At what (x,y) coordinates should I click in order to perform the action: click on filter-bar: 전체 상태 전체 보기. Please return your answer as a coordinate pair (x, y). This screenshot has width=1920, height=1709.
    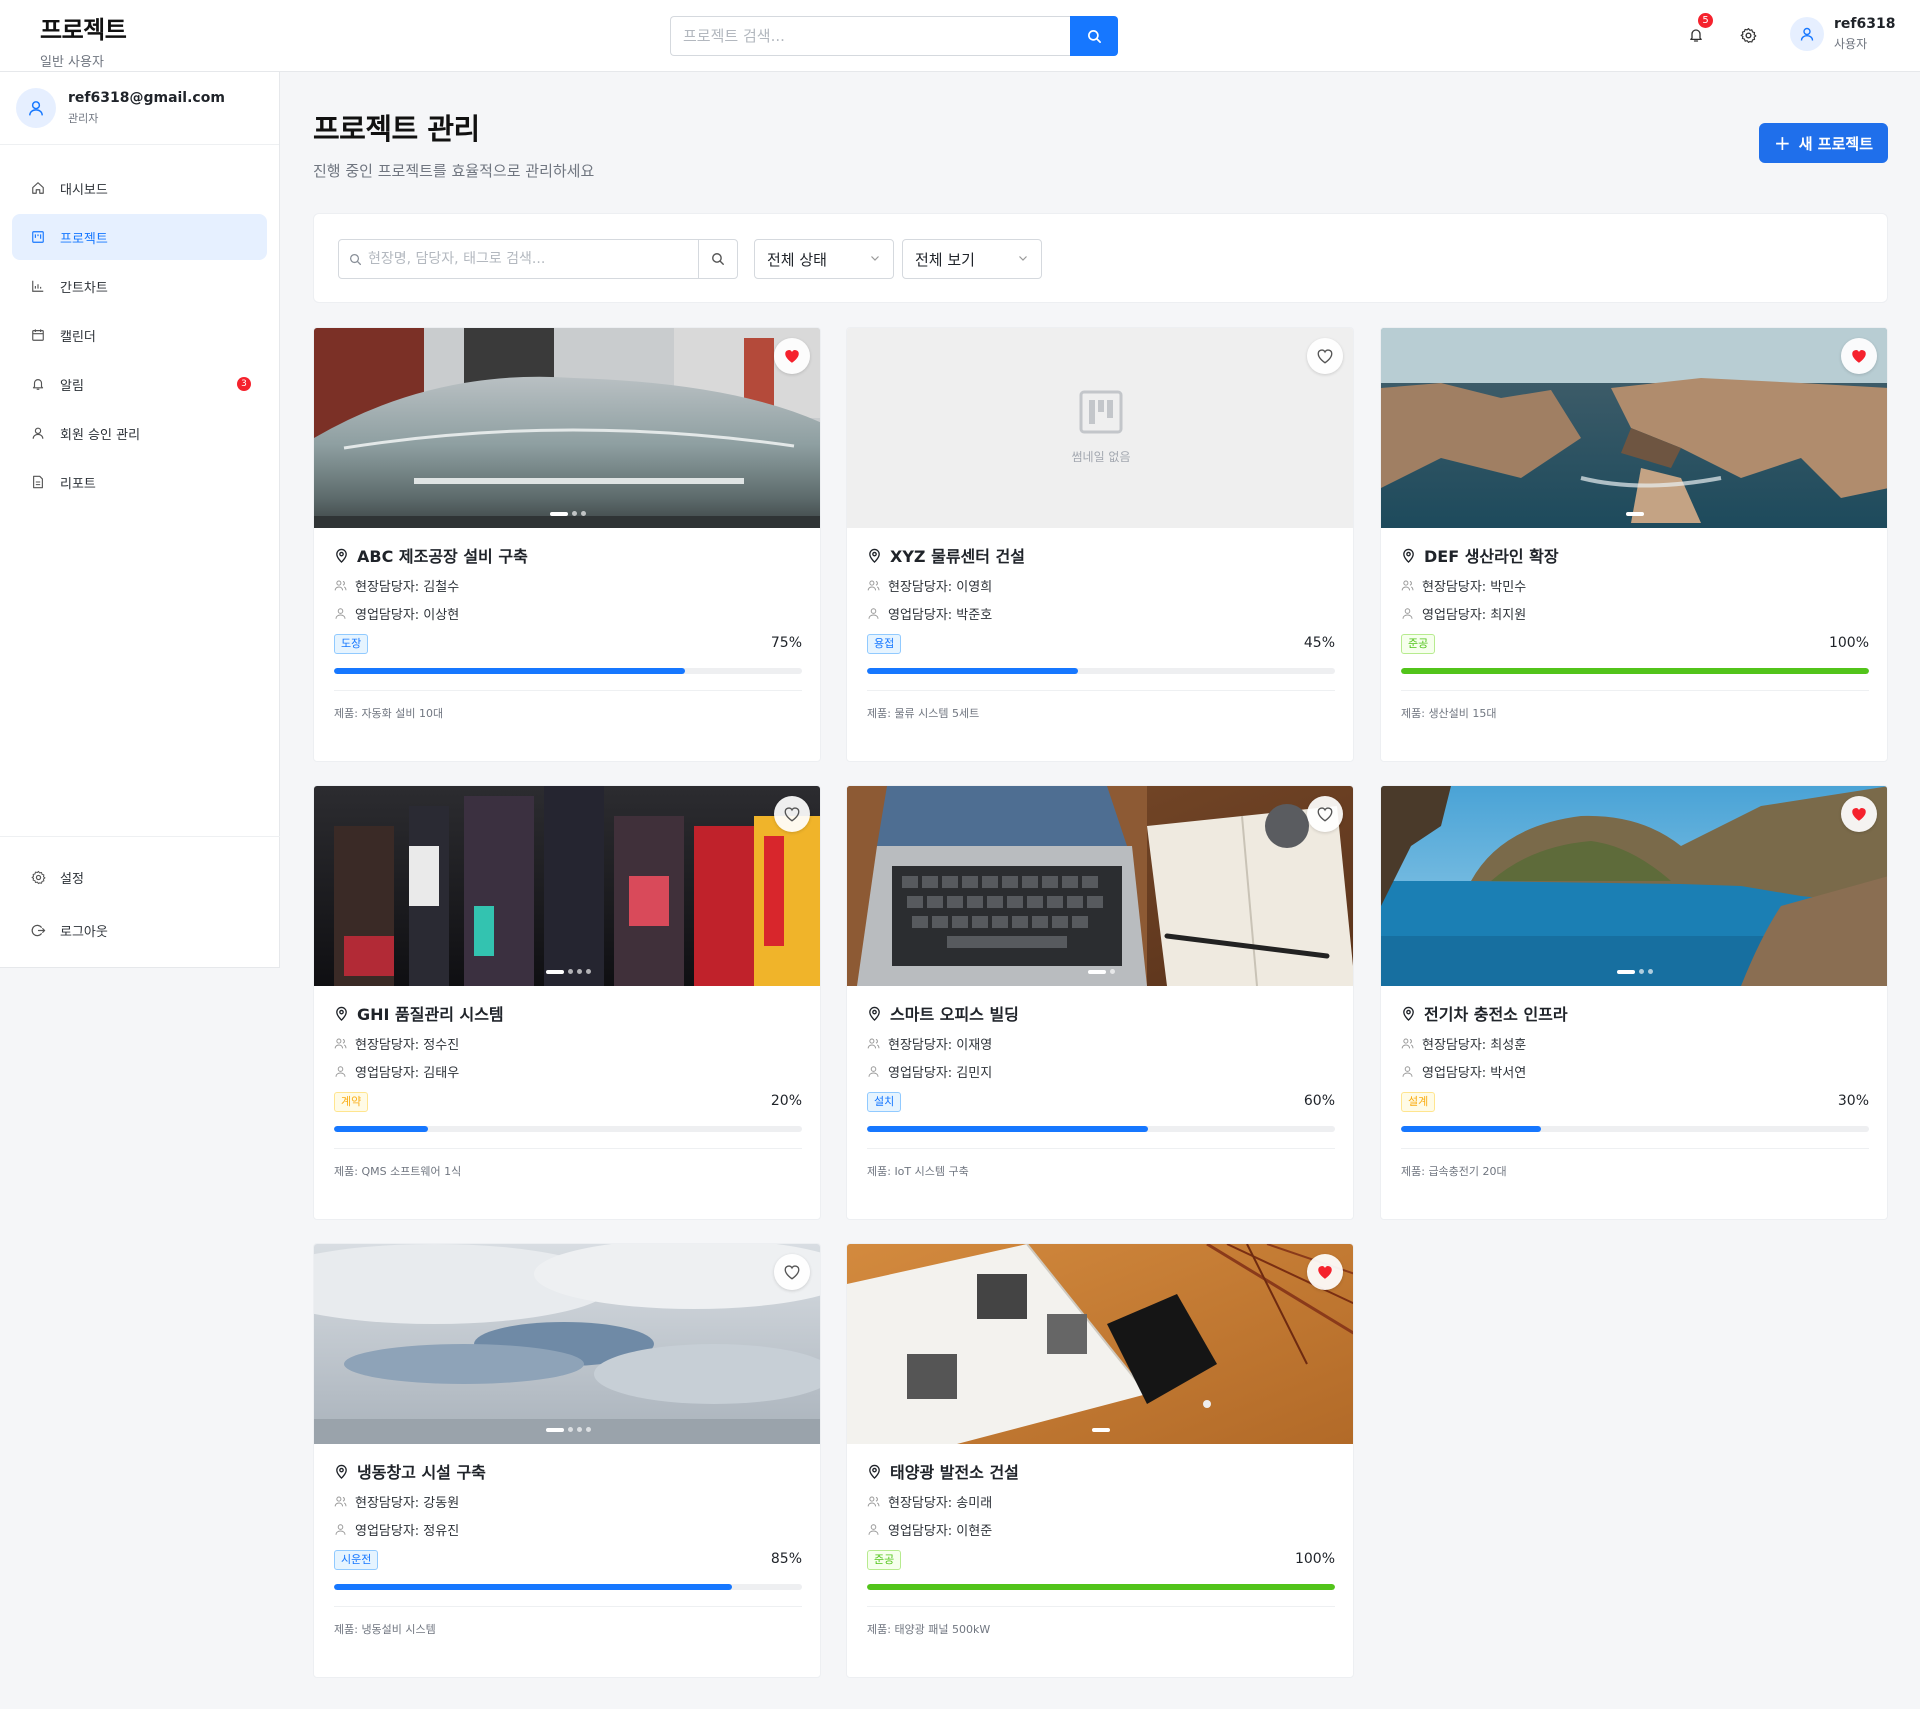
    Looking at the image, I should click on (1100, 258).